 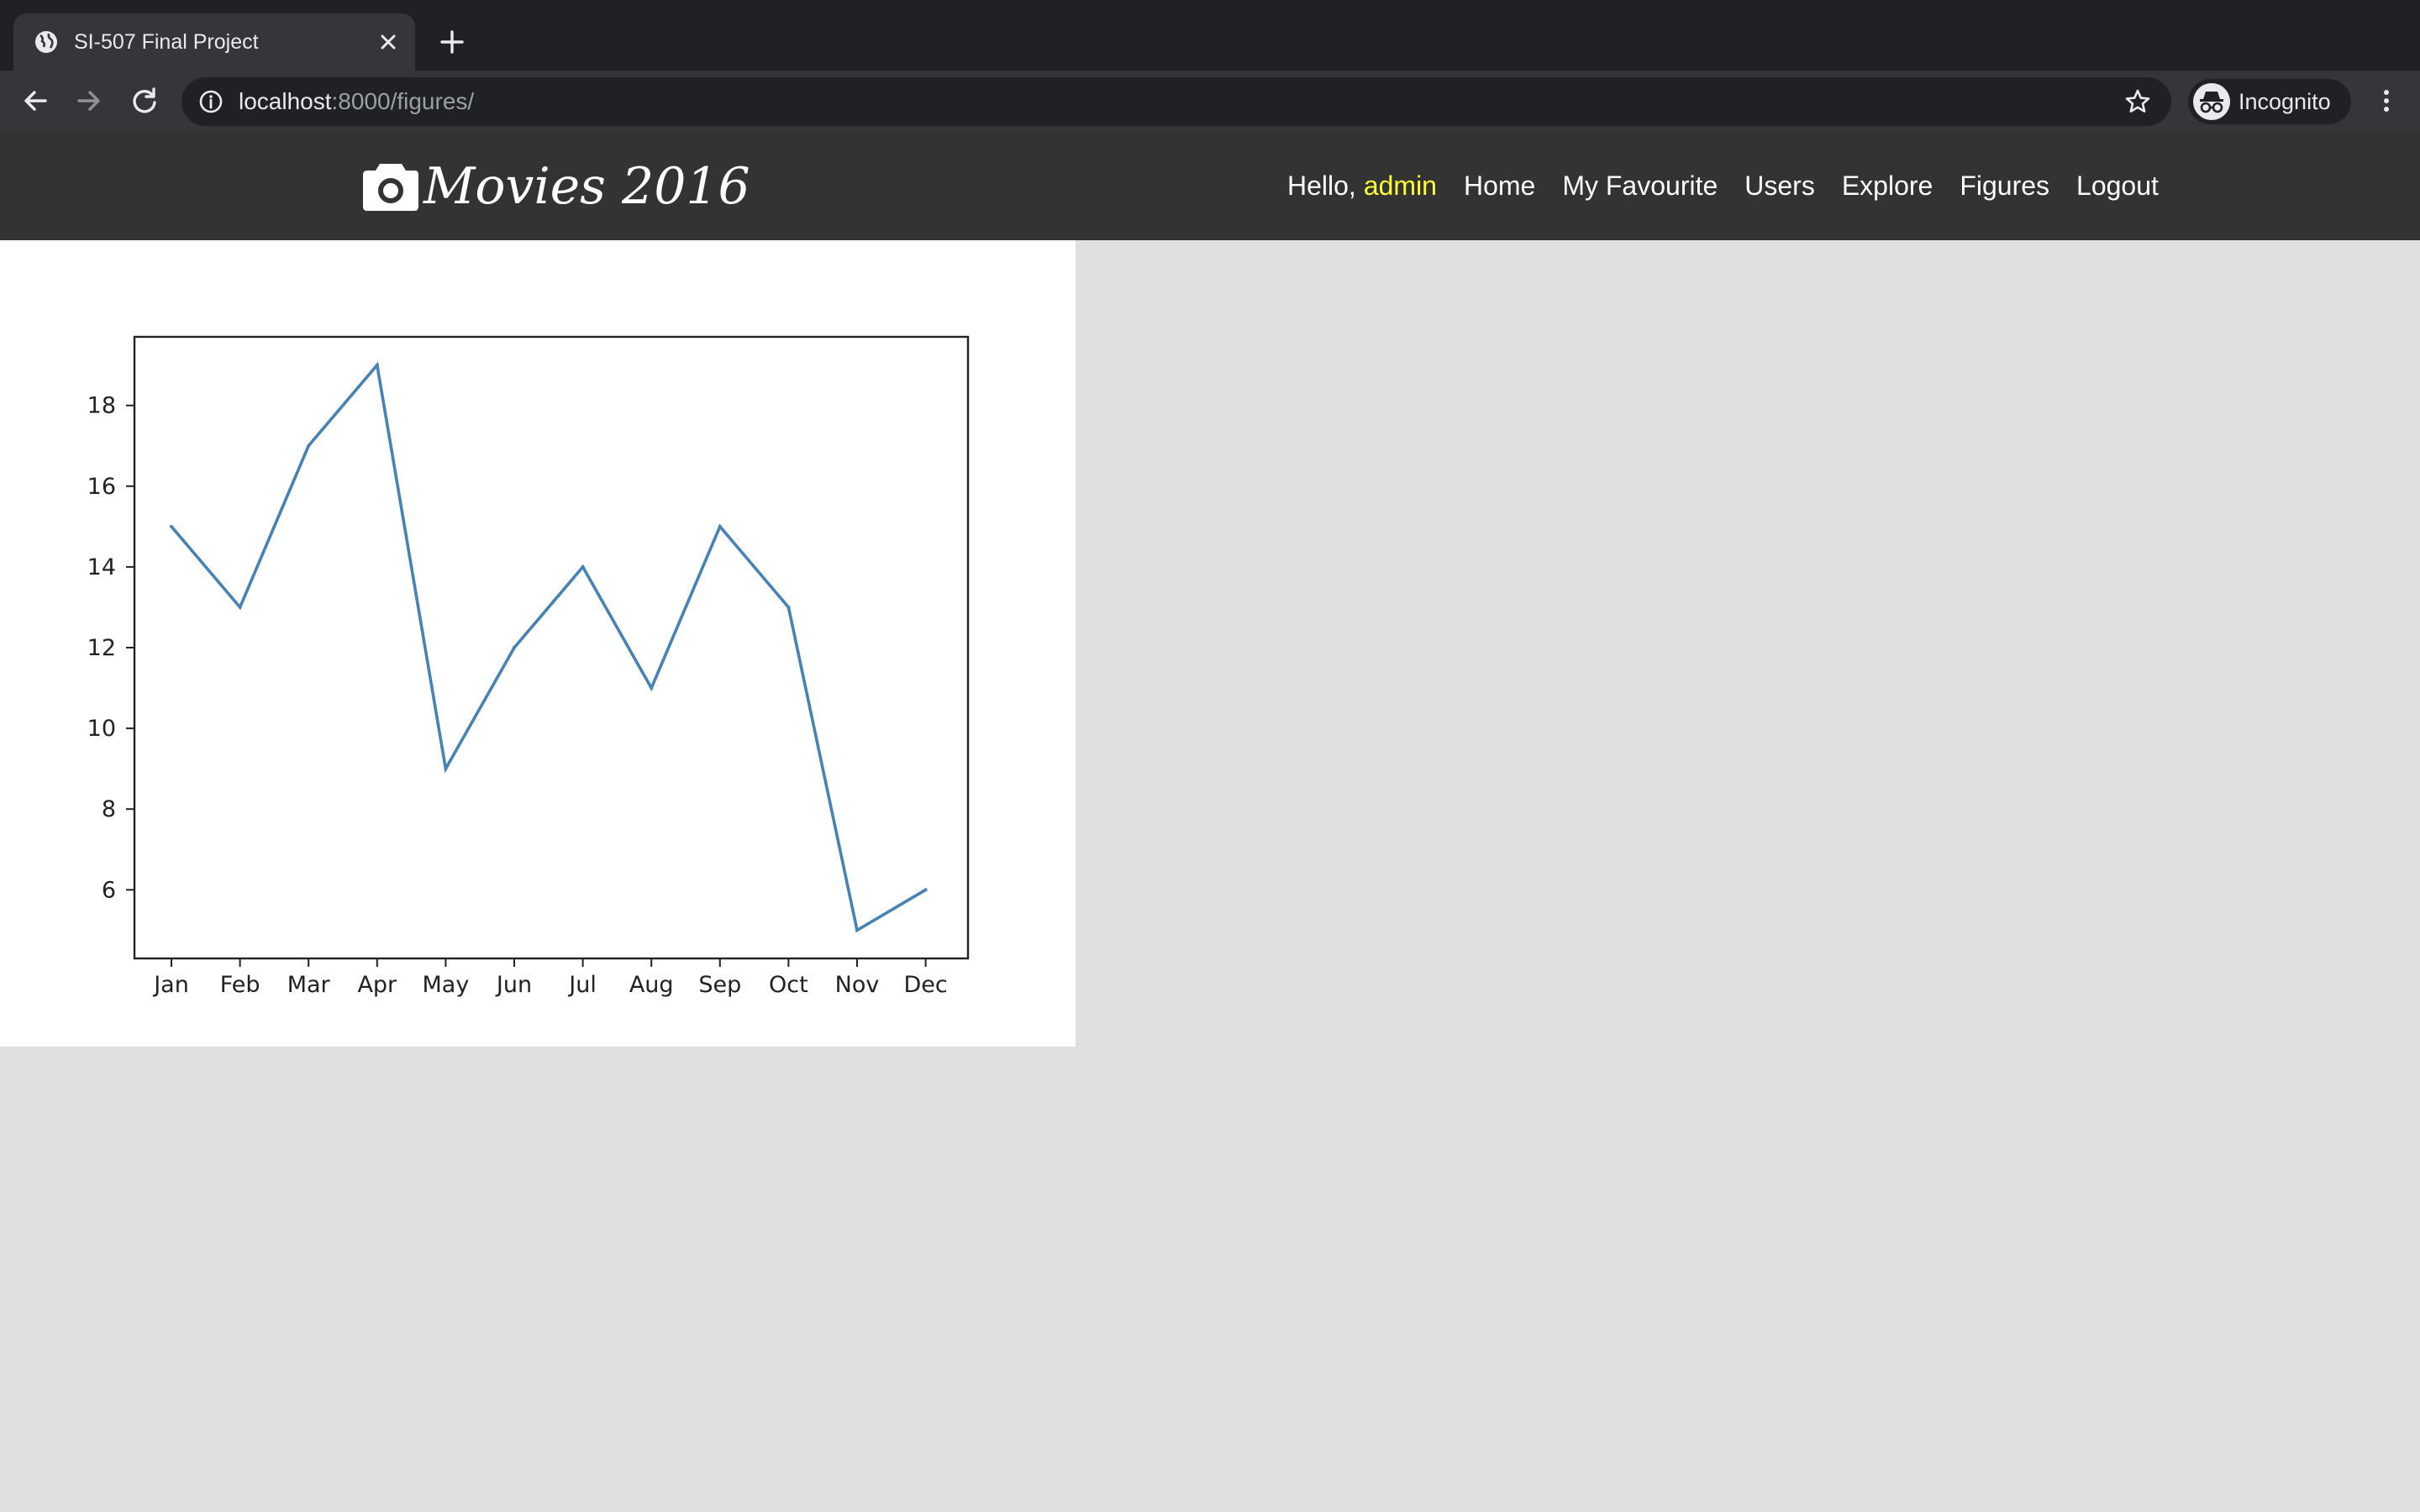 What do you see at coordinates (170, 985) in the screenshot?
I see `x-tick-label: Jan` at bounding box center [170, 985].